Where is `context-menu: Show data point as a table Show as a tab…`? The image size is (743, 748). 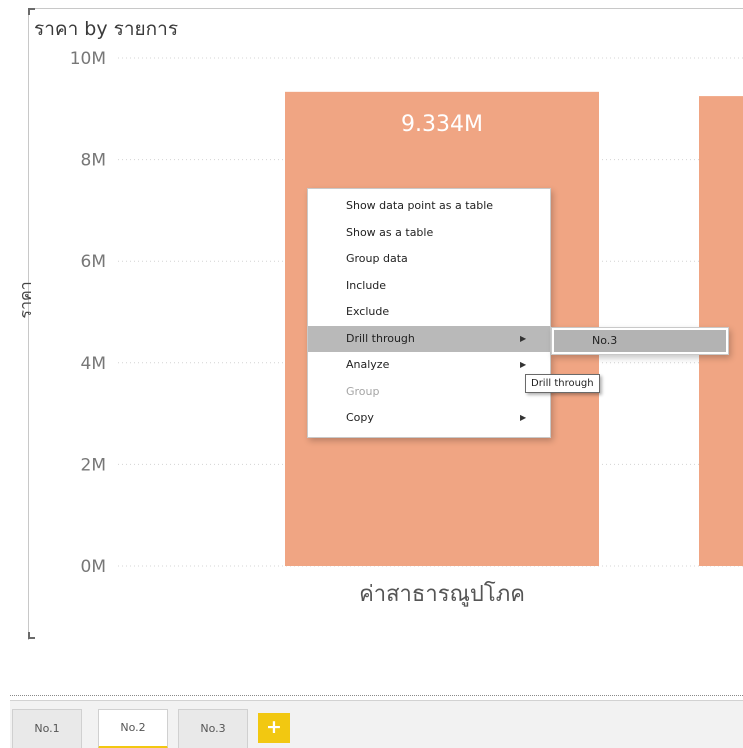 context-menu: Show data point as a table Show as a tab… is located at coordinates (429, 313).